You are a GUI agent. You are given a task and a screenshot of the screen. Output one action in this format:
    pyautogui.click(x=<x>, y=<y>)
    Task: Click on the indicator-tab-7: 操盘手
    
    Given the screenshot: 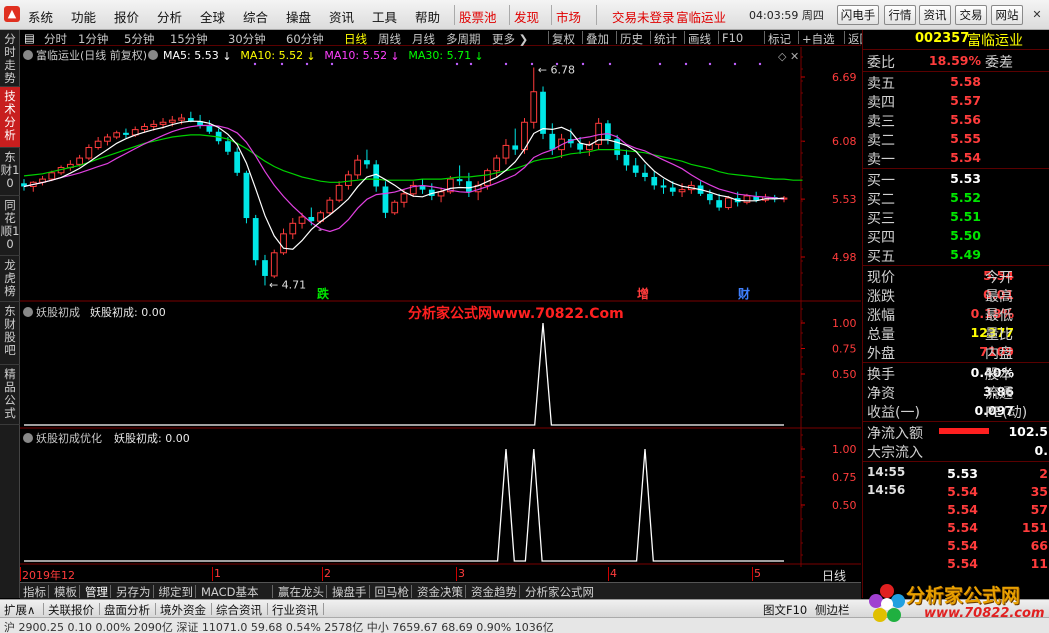 What is the action you would take?
    pyautogui.click(x=349, y=592)
    